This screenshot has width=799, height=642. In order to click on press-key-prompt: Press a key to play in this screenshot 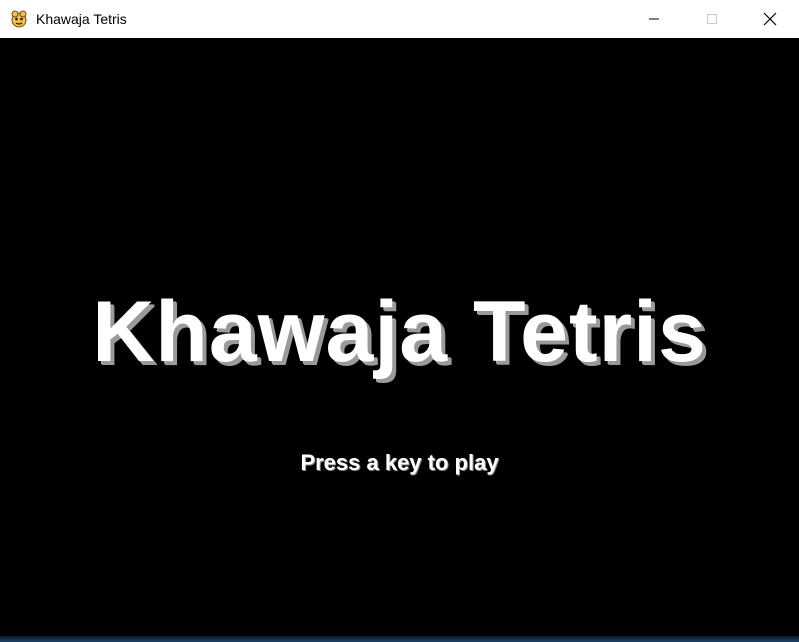, I will do `click(399, 462)`.